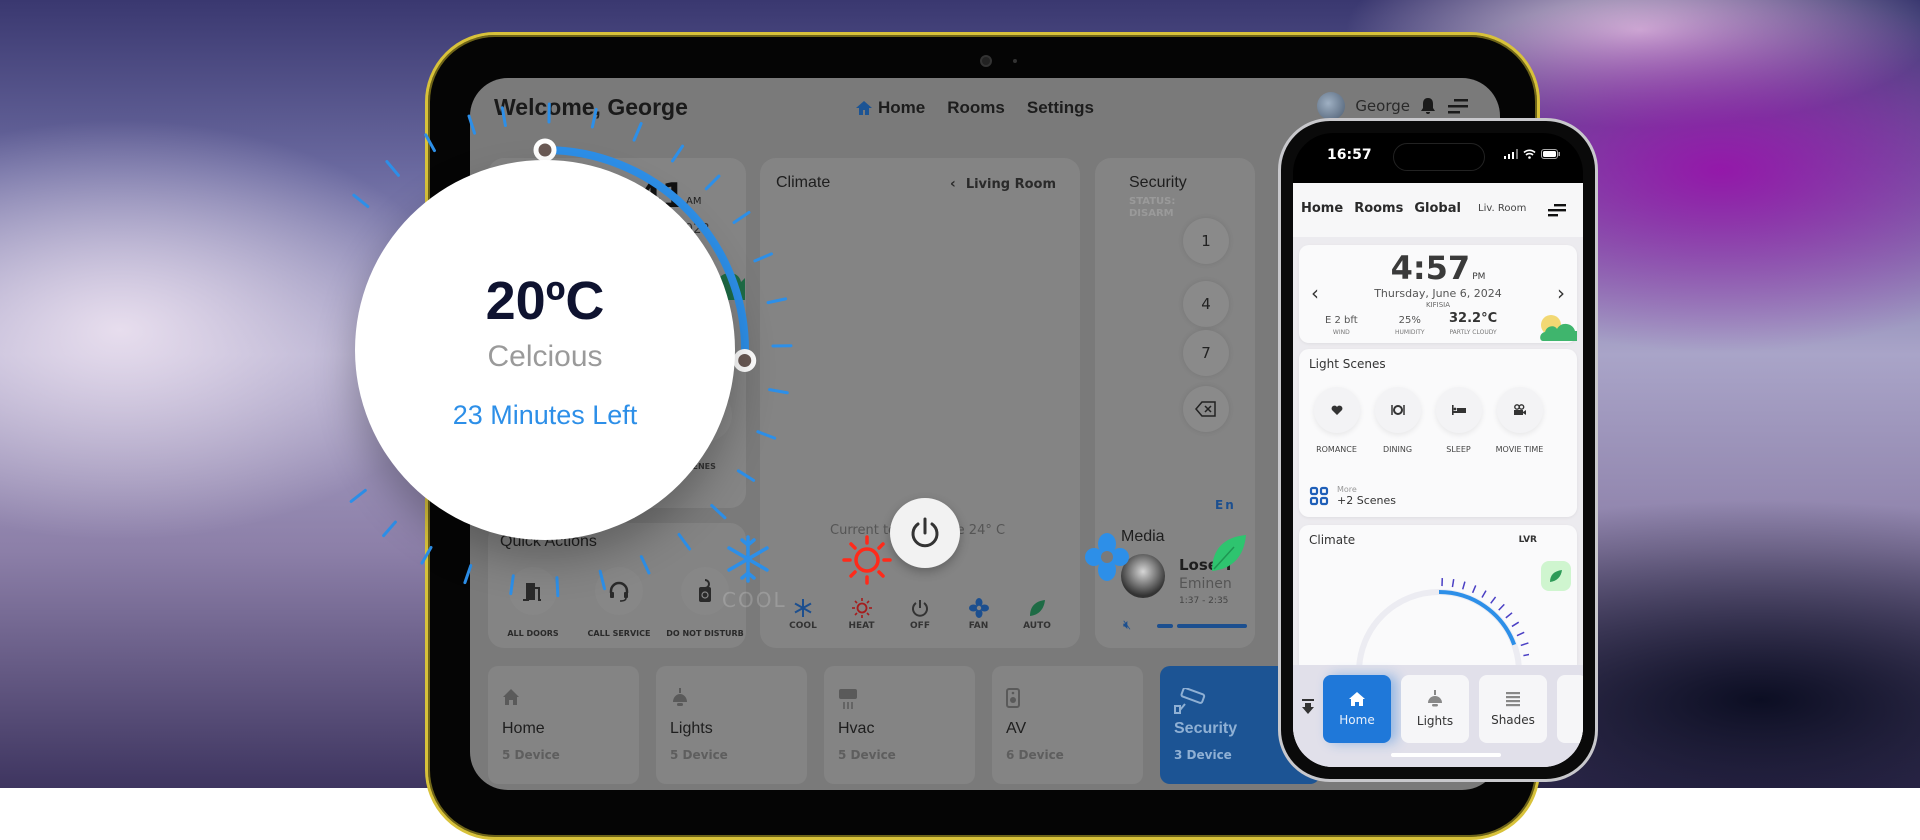 The width and height of the screenshot is (1920, 840). I want to click on bell-icon, so click(1428, 106).